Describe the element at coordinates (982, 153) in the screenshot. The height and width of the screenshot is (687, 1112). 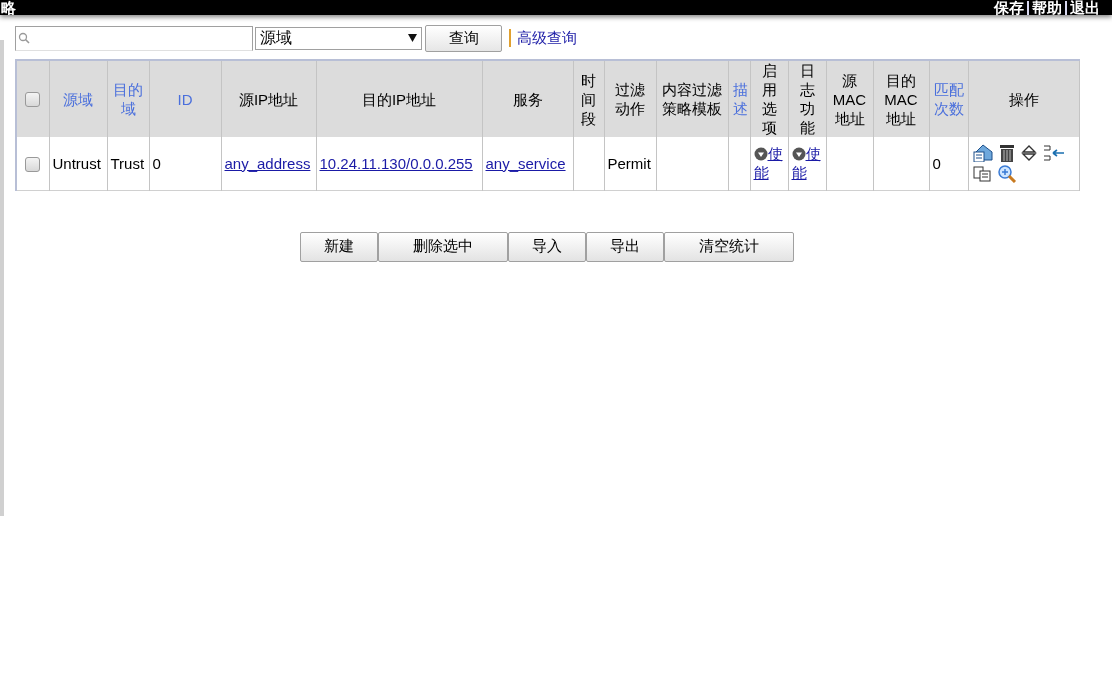
I see `edit-document-icon` at that location.